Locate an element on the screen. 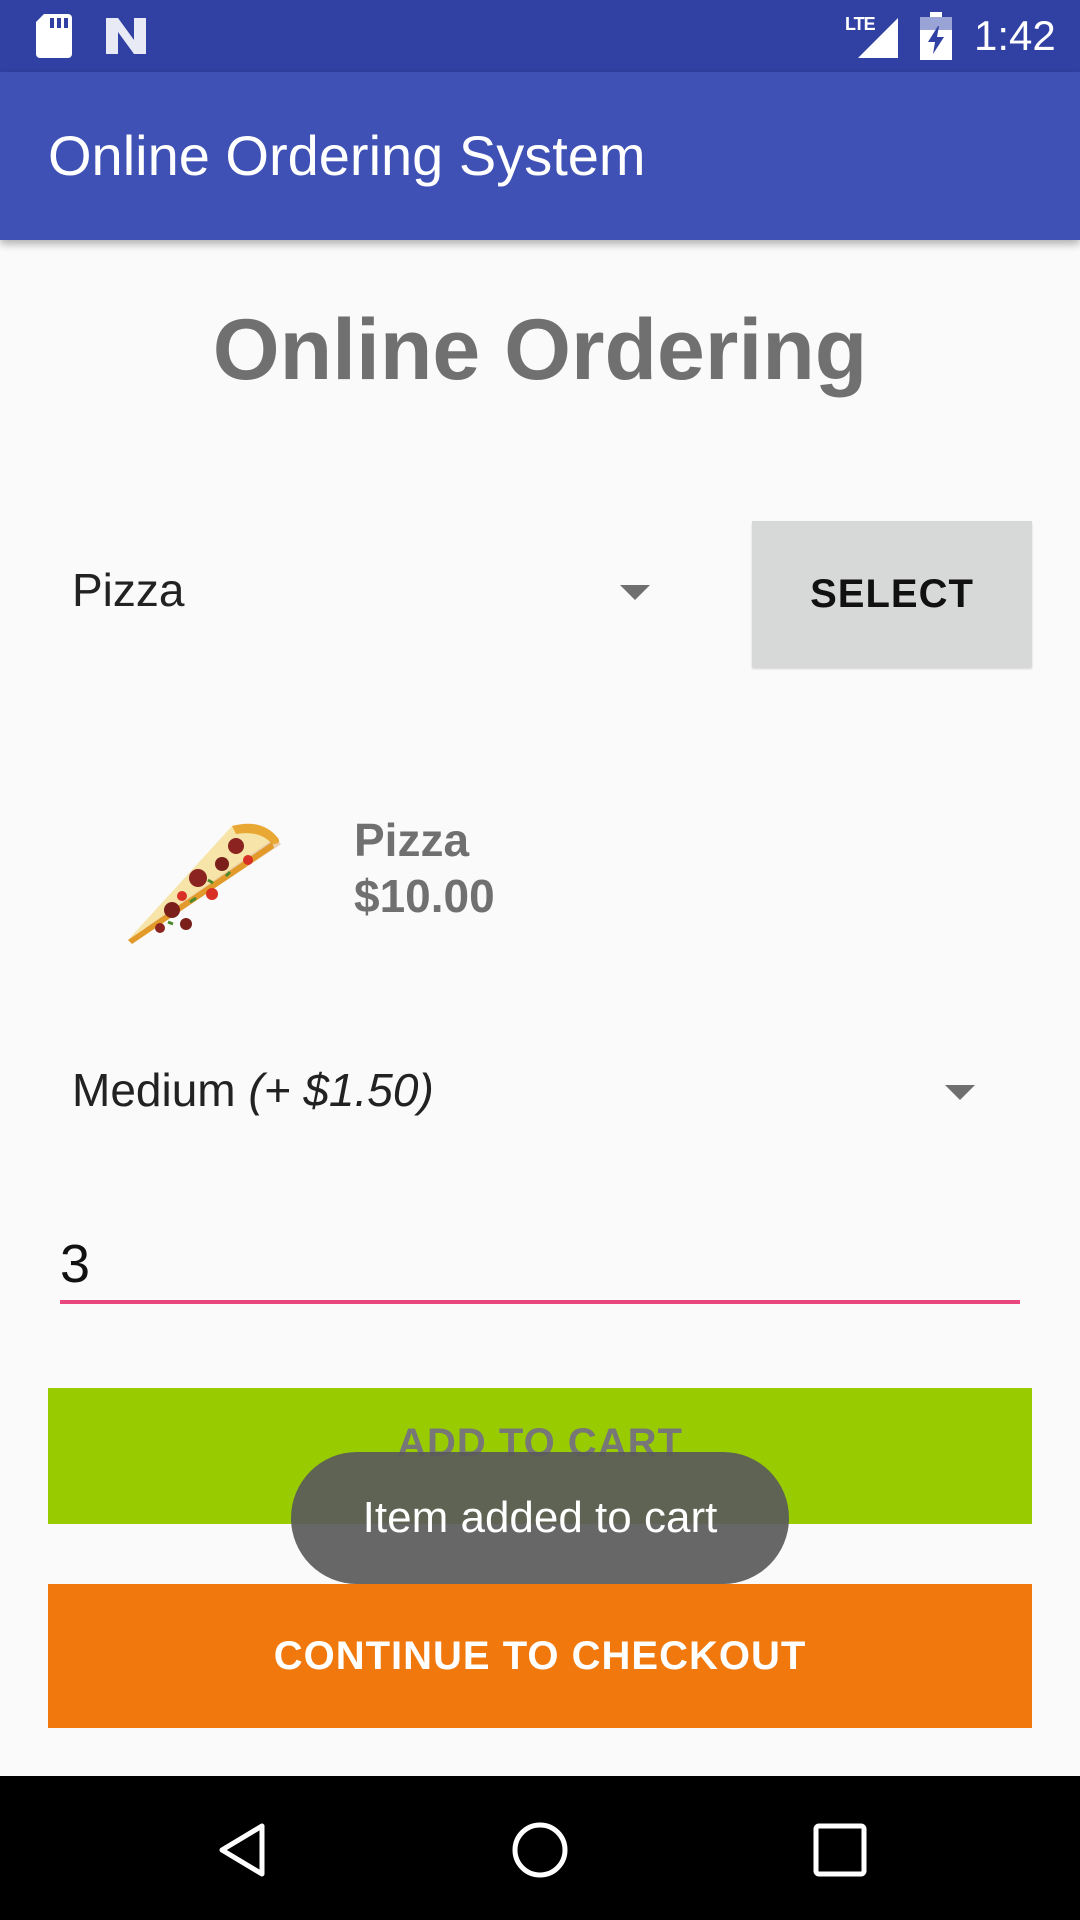 This screenshot has height=1920, width=1080. select-button: SELECT is located at coordinates (892, 594).